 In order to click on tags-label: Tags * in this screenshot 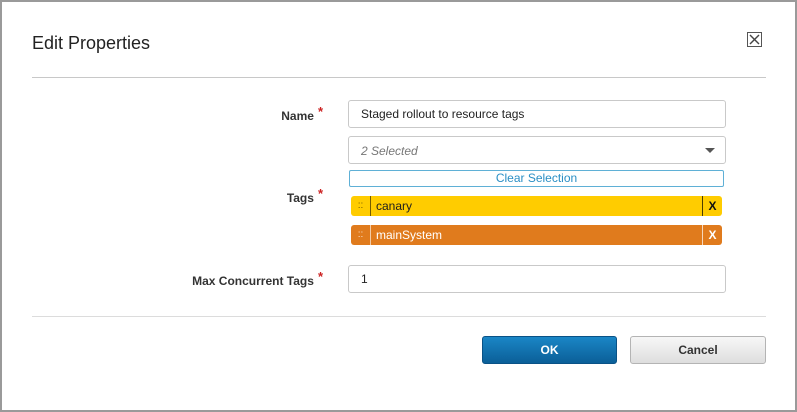, I will do `click(304, 195)`.